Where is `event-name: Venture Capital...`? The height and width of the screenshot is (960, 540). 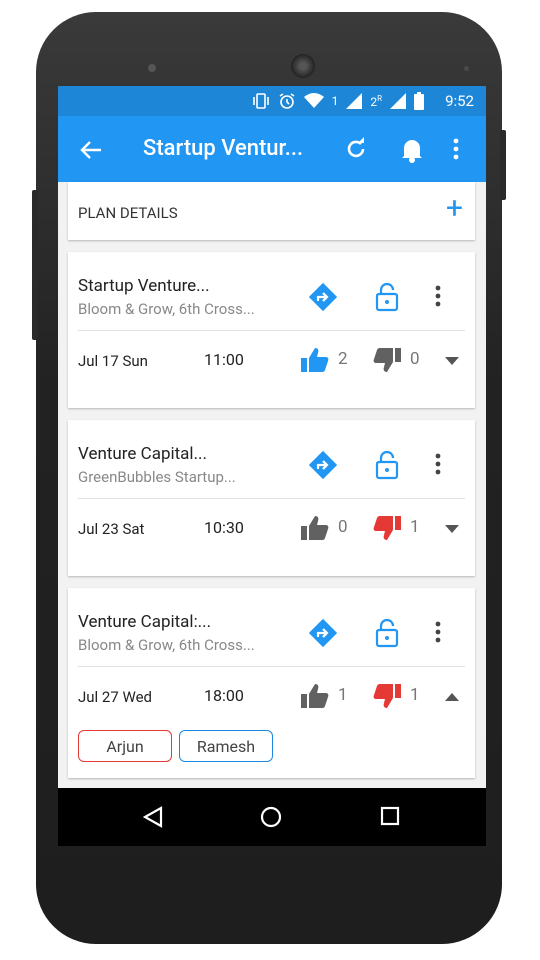
event-name: Venture Capital... is located at coordinates (143, 454).